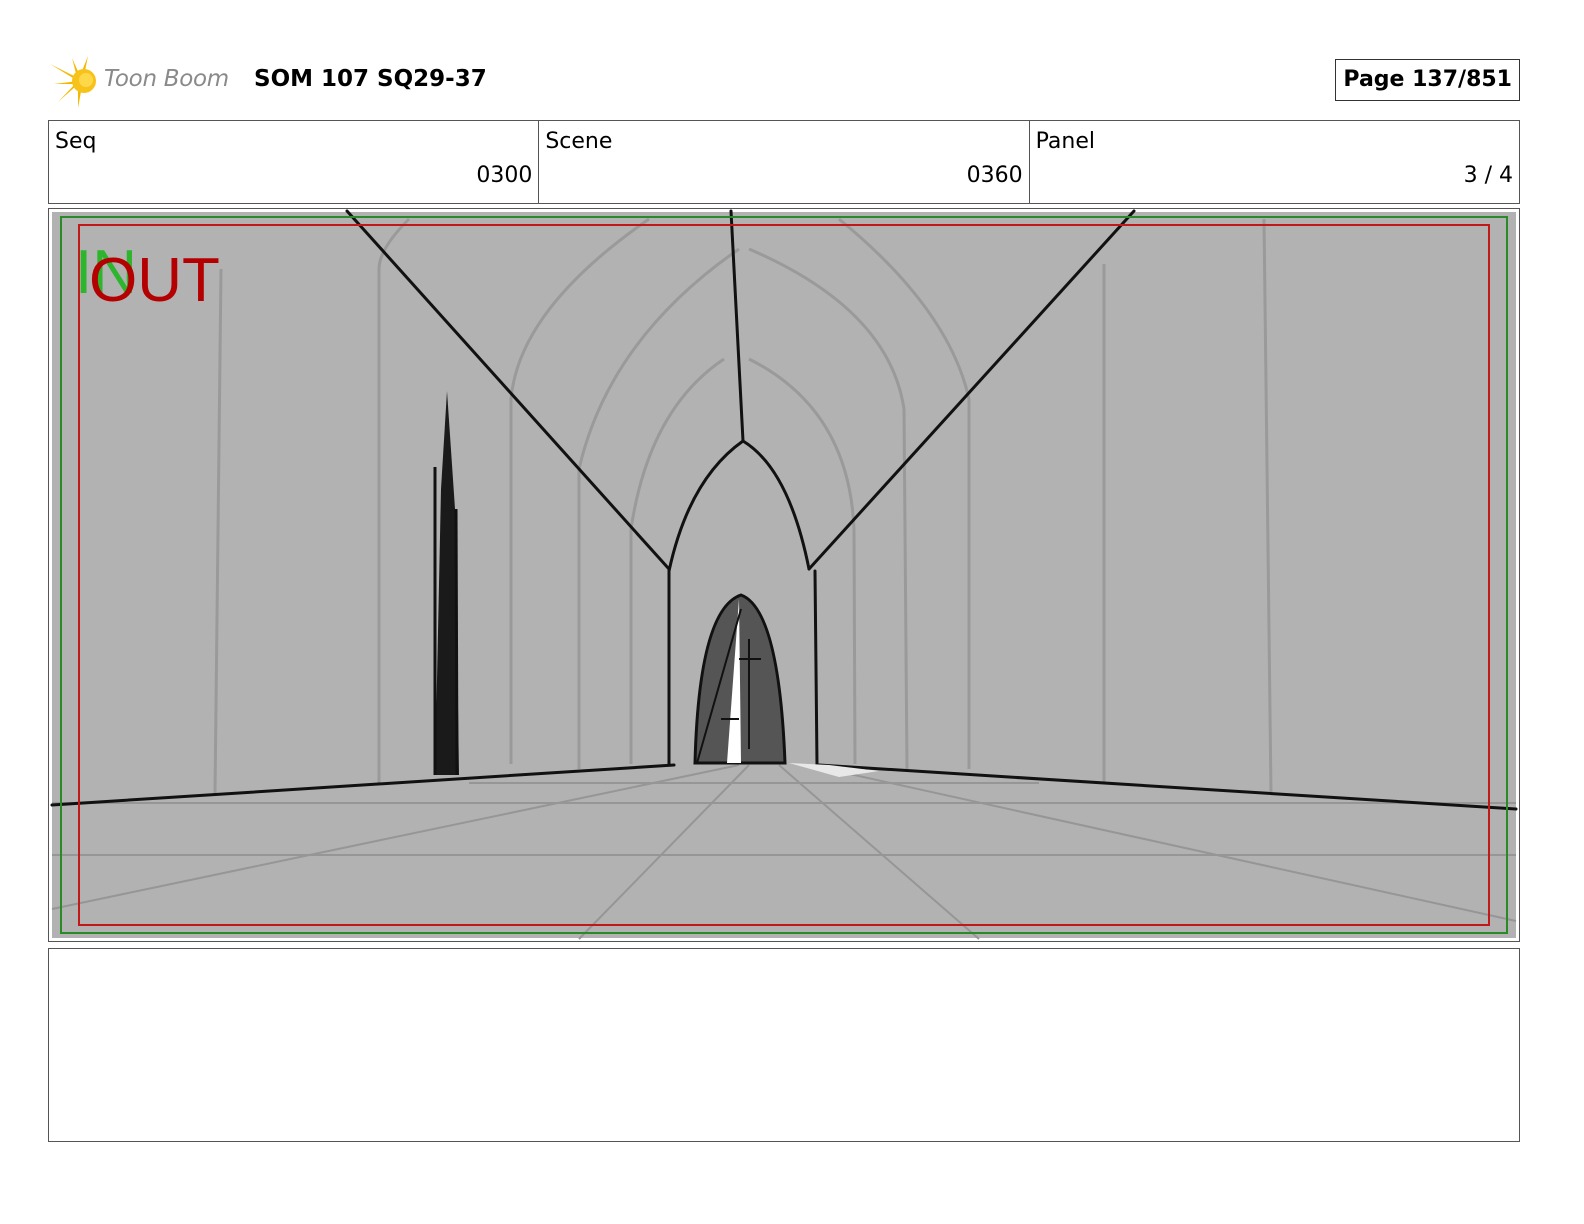 This screenshot has height=1224, width=1584. What do you see at coordinates (1274, 162) in the screenshot?
I see `panel-cell: Panel 3 / 4` at bounding box center [1274, 162].